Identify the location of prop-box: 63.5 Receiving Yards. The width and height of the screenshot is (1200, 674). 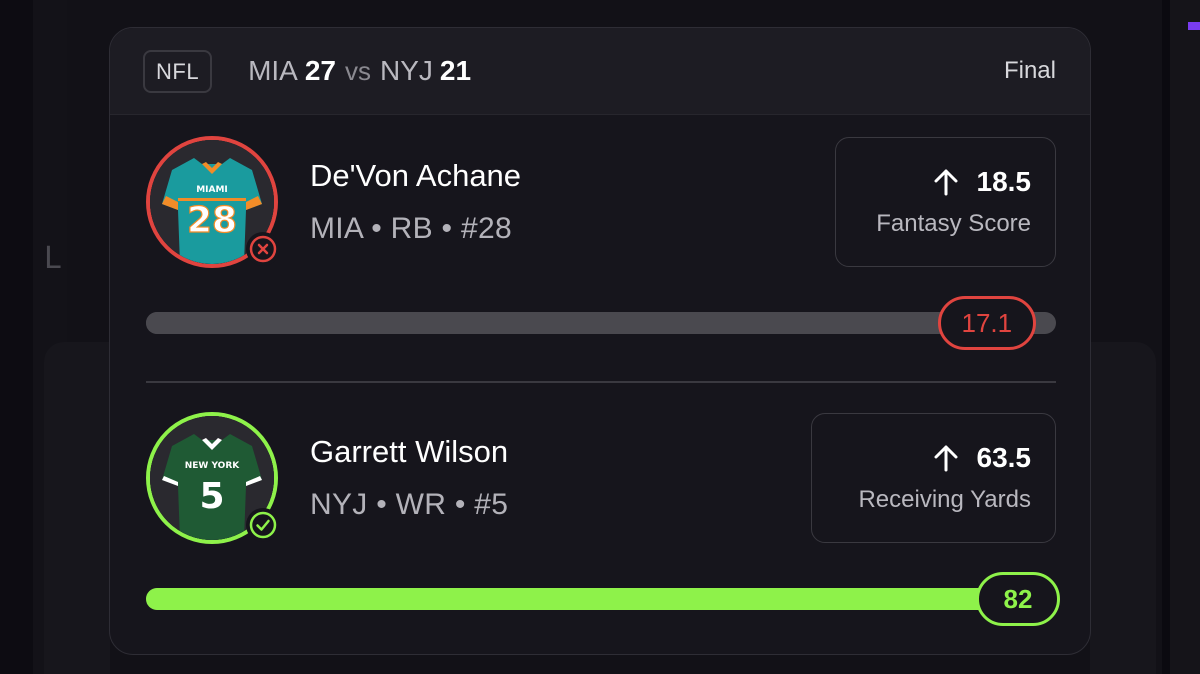
(933, 478).